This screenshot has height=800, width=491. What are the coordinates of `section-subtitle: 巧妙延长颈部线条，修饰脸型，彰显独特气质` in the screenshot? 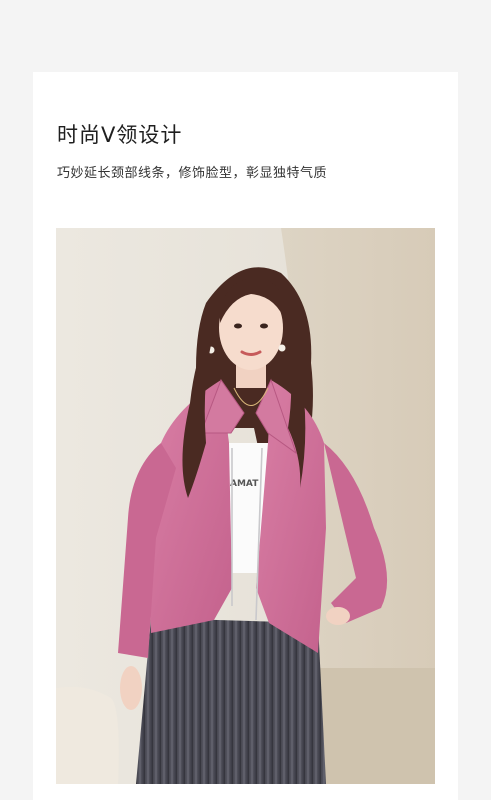 It's located at (192, 173).